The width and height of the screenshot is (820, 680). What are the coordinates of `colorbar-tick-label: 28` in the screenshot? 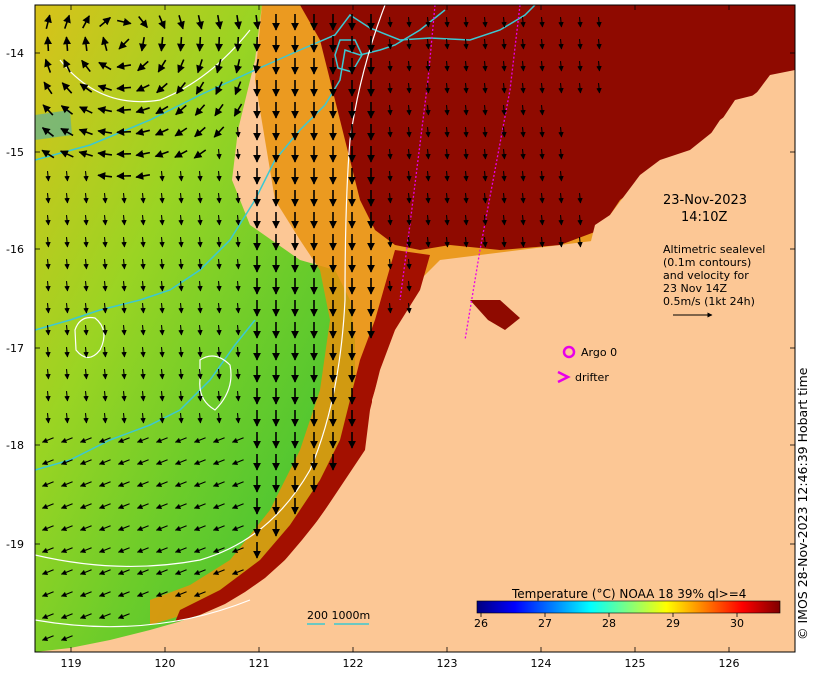 It's located at (609, 623).